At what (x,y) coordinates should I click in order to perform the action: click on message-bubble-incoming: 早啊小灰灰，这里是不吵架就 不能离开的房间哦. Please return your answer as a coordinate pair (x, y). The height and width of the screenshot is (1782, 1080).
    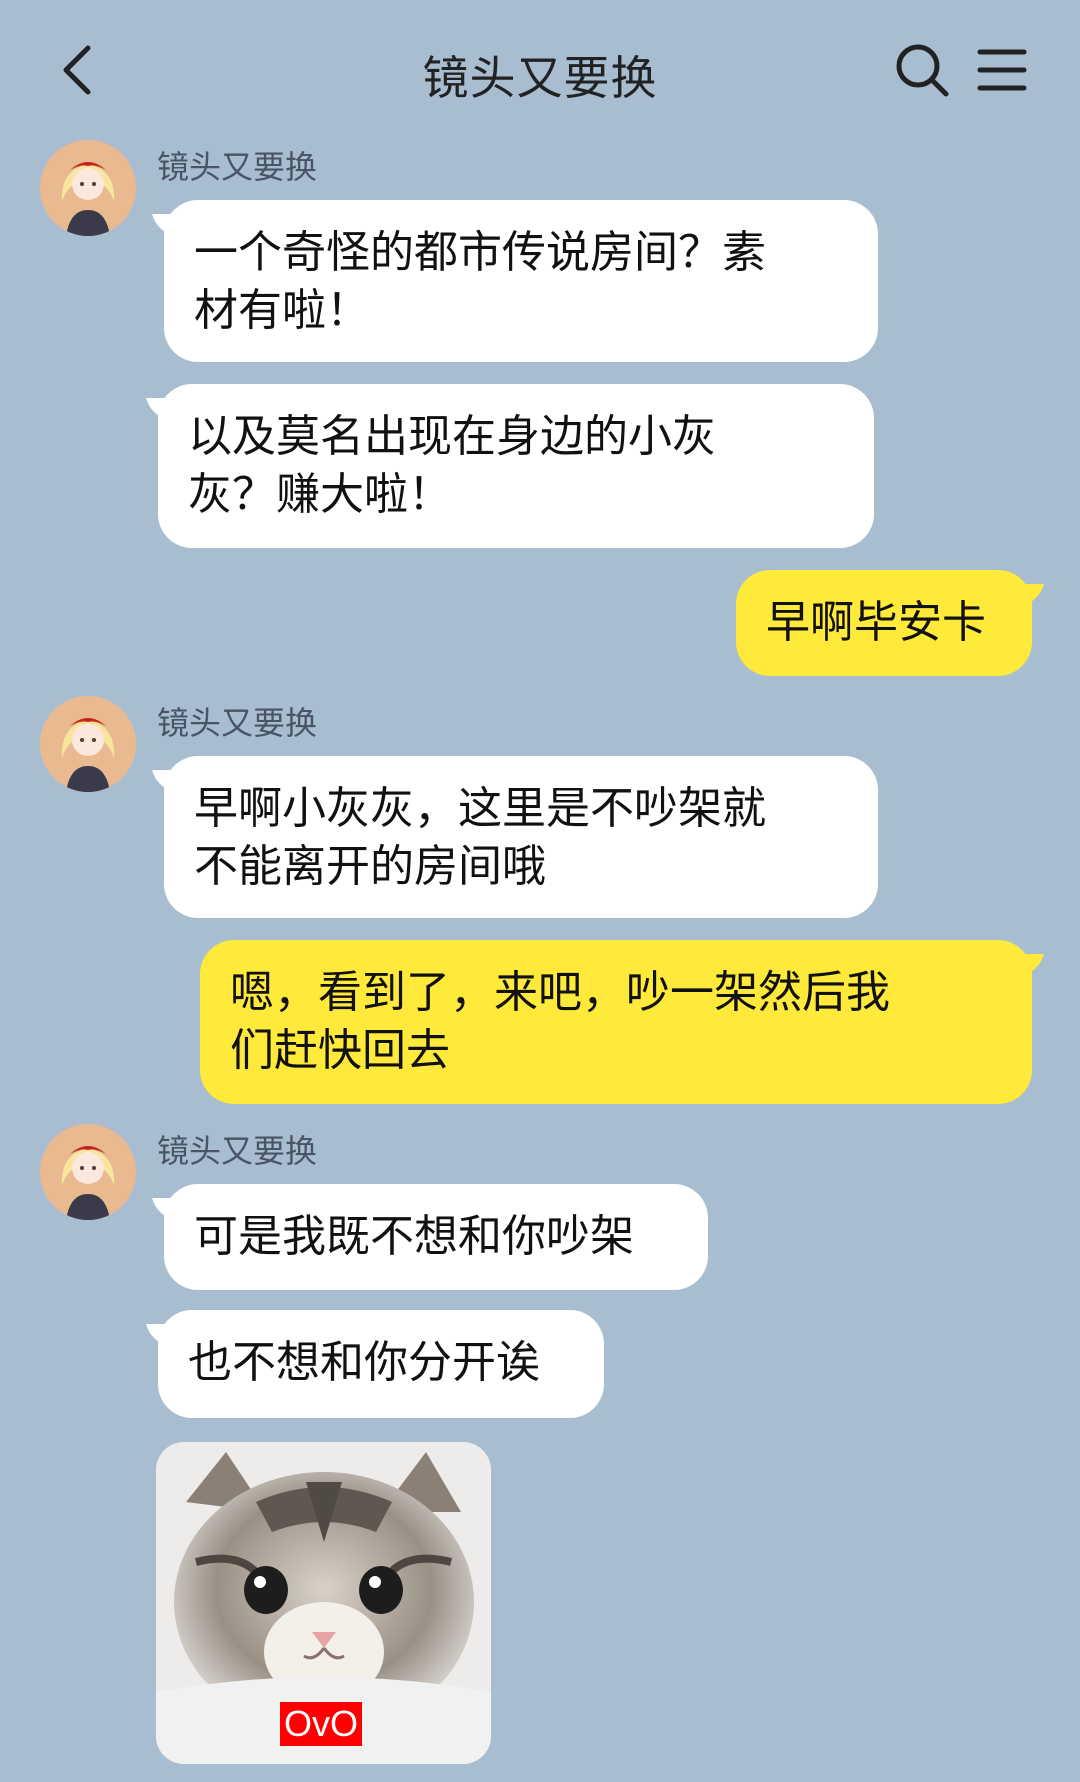
    Looking at the image, I should click on (521, 837).